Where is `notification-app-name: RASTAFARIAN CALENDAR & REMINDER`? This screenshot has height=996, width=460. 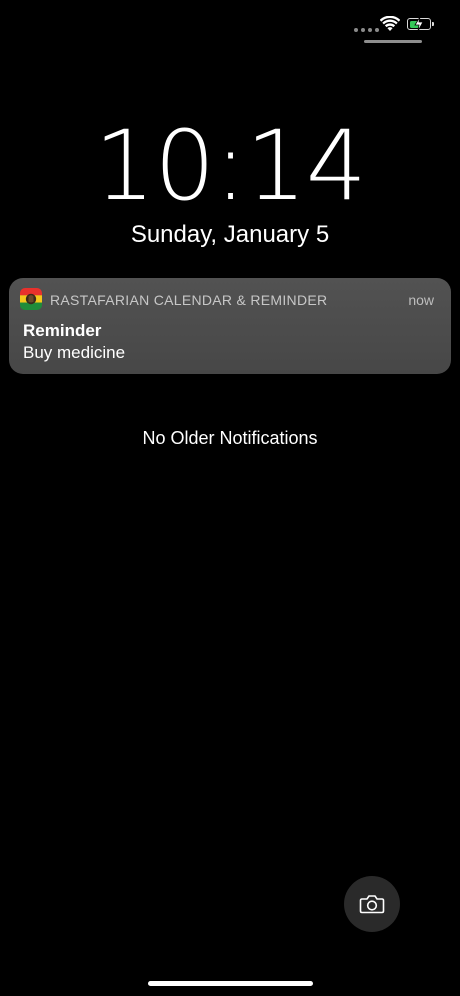 notification-app-name: RASTAFARIAN CALENDAR & REMINDER is located at coordinates (189, 300).